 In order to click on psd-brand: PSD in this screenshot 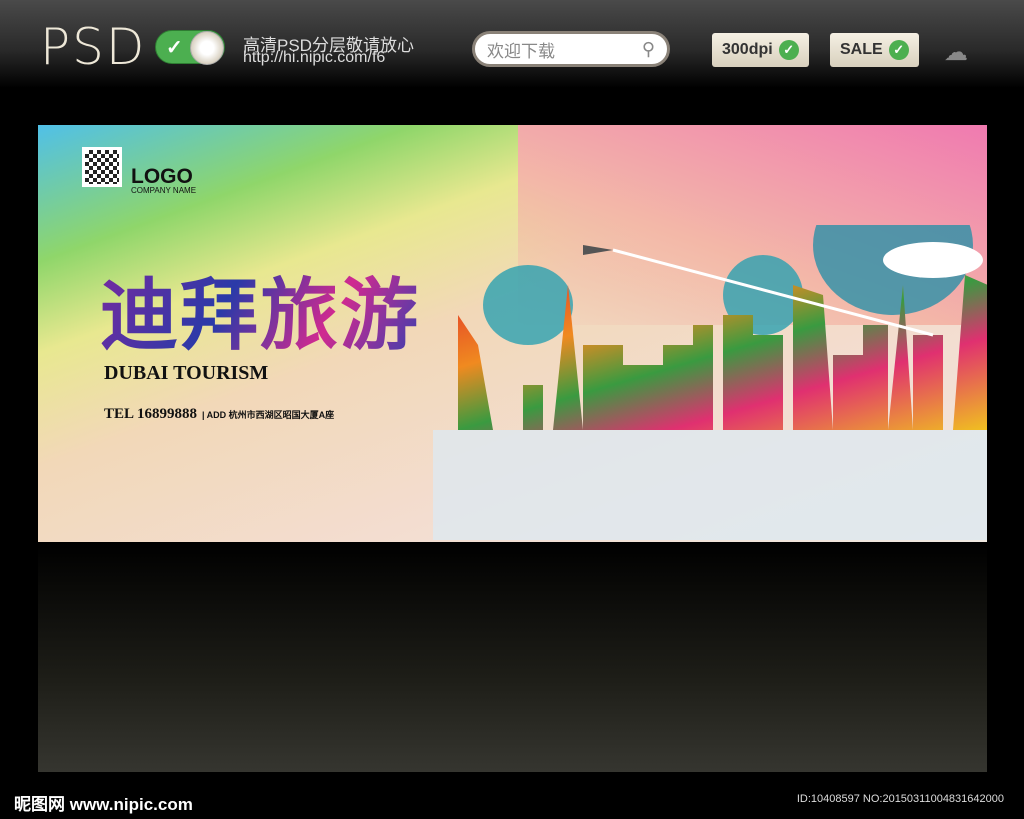, I will do `click(93, 47)`.